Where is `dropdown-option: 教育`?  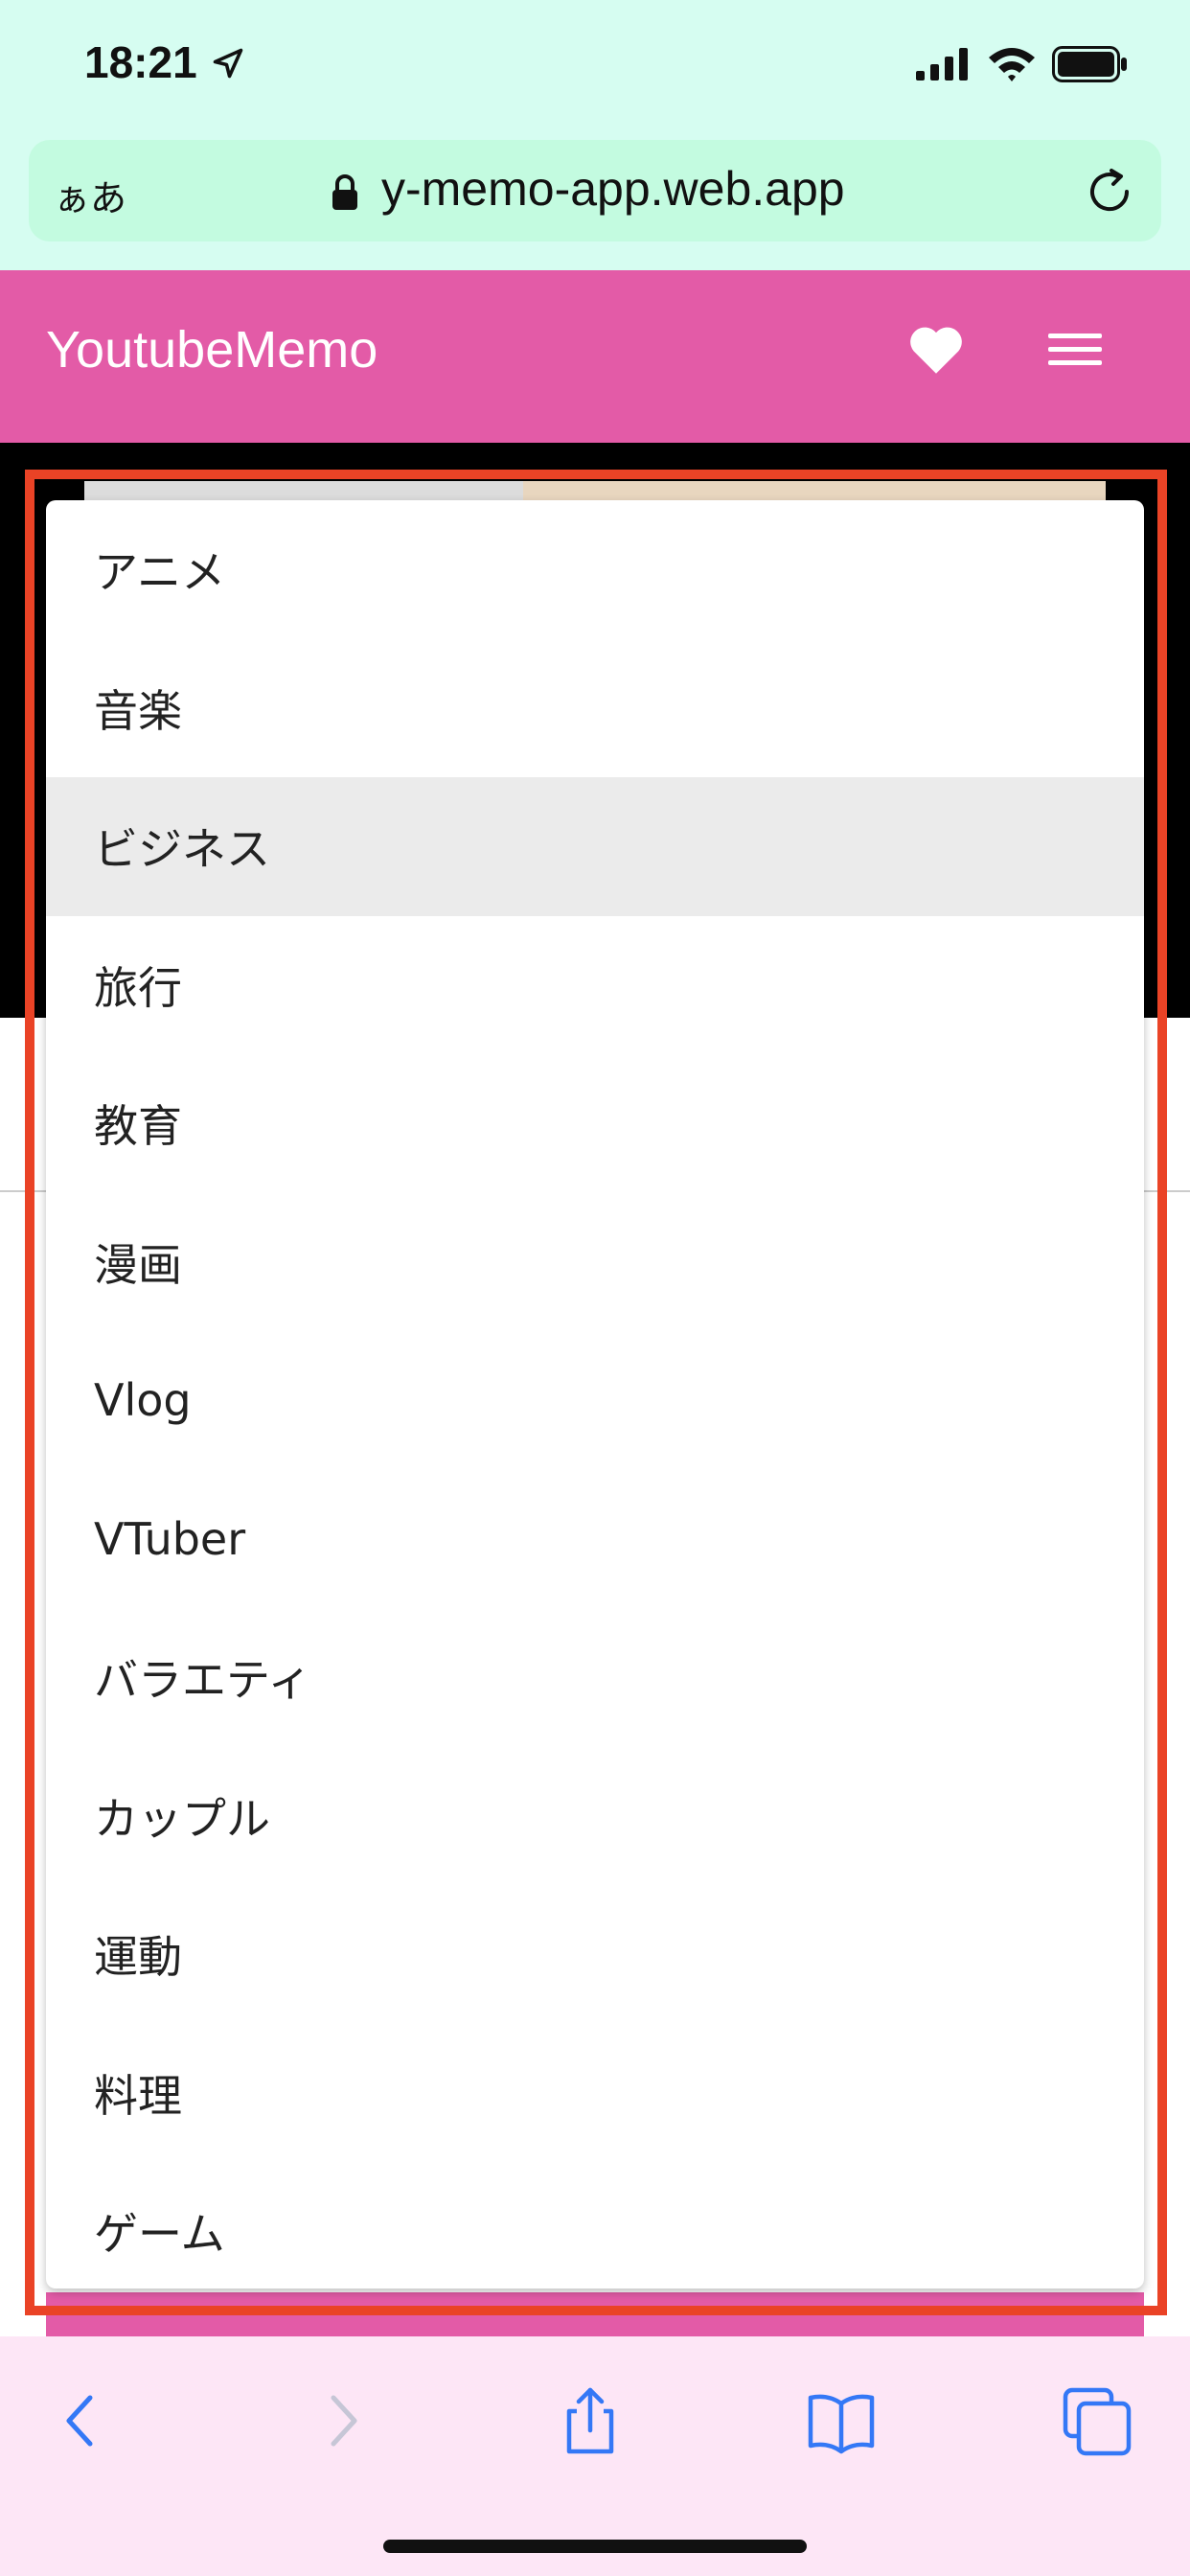 dropdown-option: 教育 is located at coordinates (595, 1123).